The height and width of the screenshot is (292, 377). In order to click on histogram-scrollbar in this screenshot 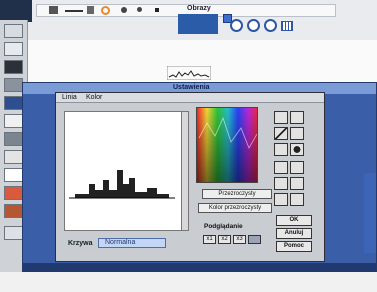, I will do `click(185, 171)`.